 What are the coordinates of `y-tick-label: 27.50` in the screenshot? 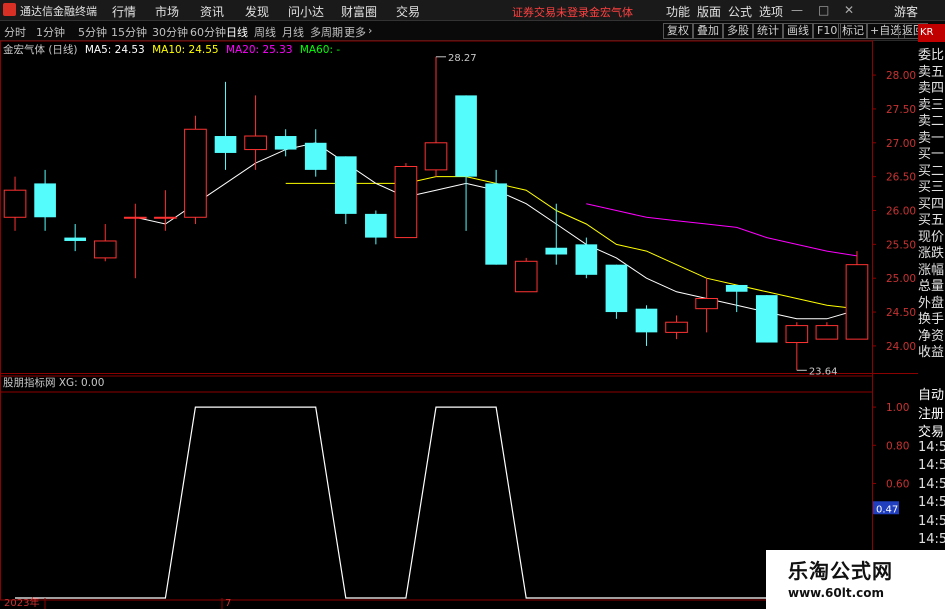 It's located at (901, 110).